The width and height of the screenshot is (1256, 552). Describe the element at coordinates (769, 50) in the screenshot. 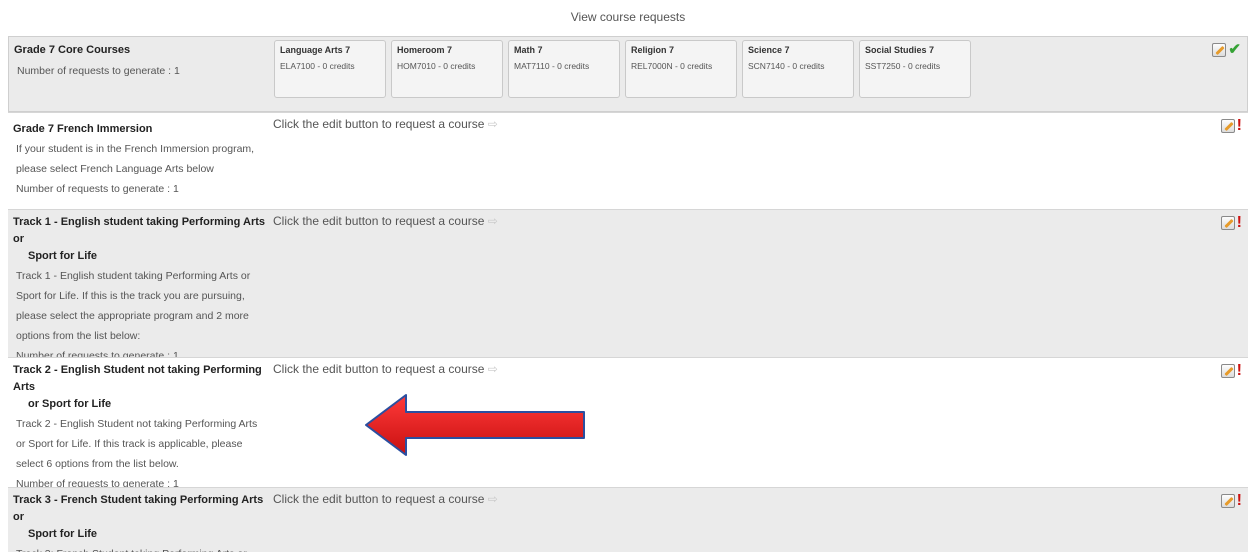

I see `course-name: Science 7` at that location.